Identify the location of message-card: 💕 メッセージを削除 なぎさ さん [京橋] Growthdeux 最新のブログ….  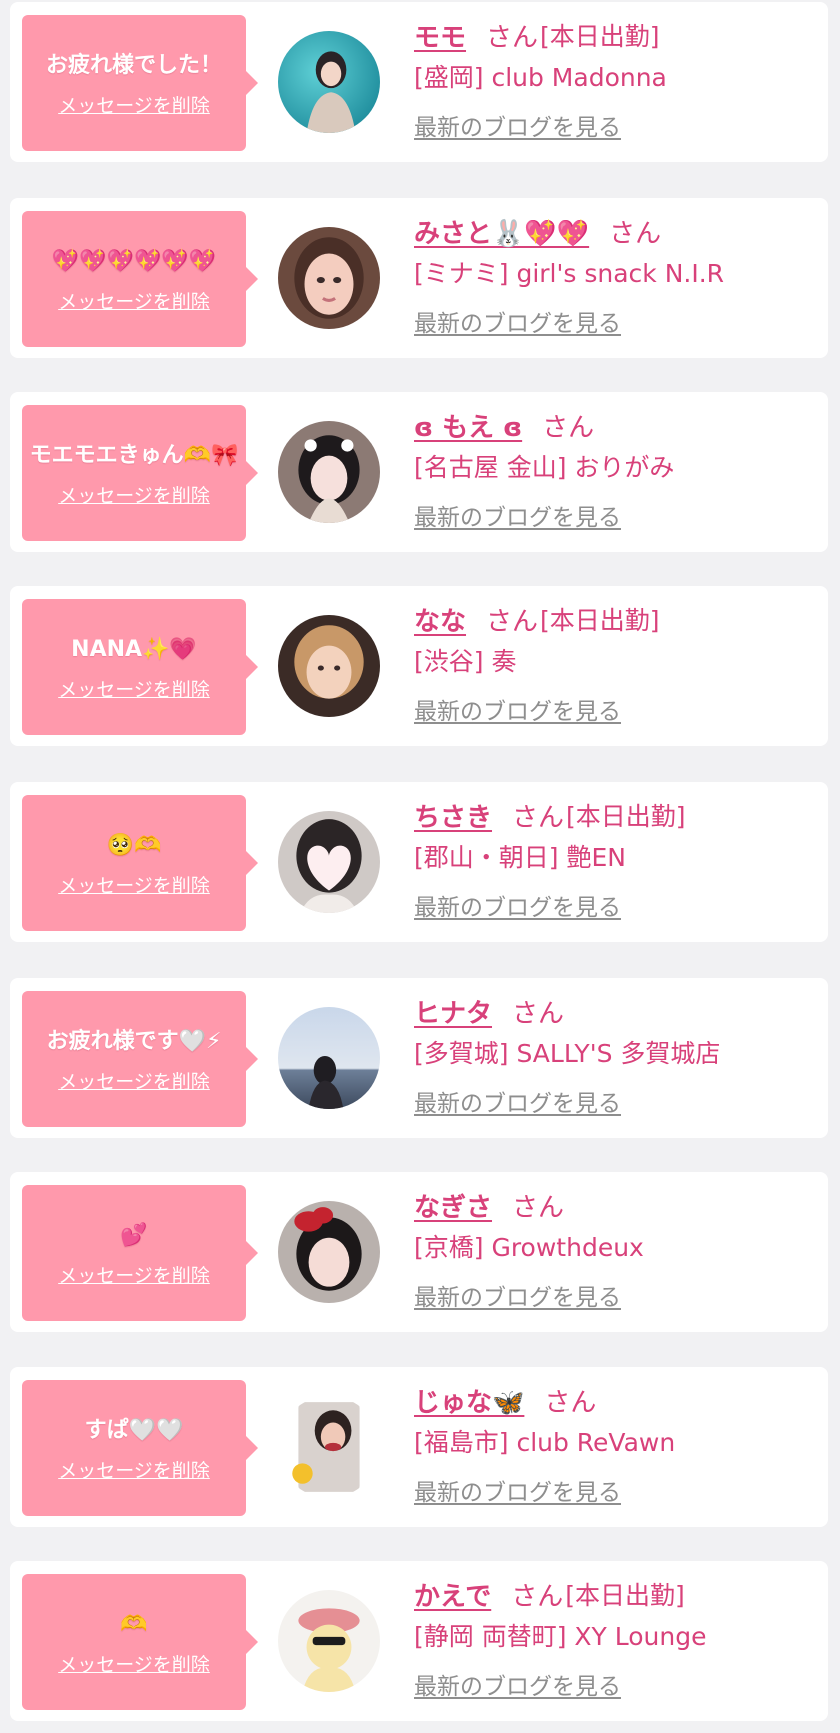
(419, 1252).